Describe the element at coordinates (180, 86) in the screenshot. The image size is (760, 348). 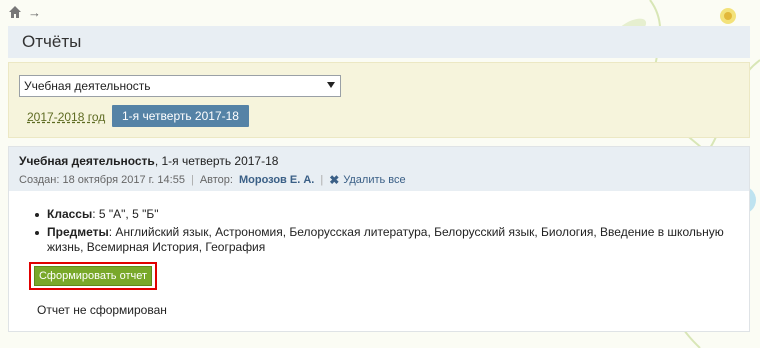
I see `activity-select: Учебная деятельность` at that location.